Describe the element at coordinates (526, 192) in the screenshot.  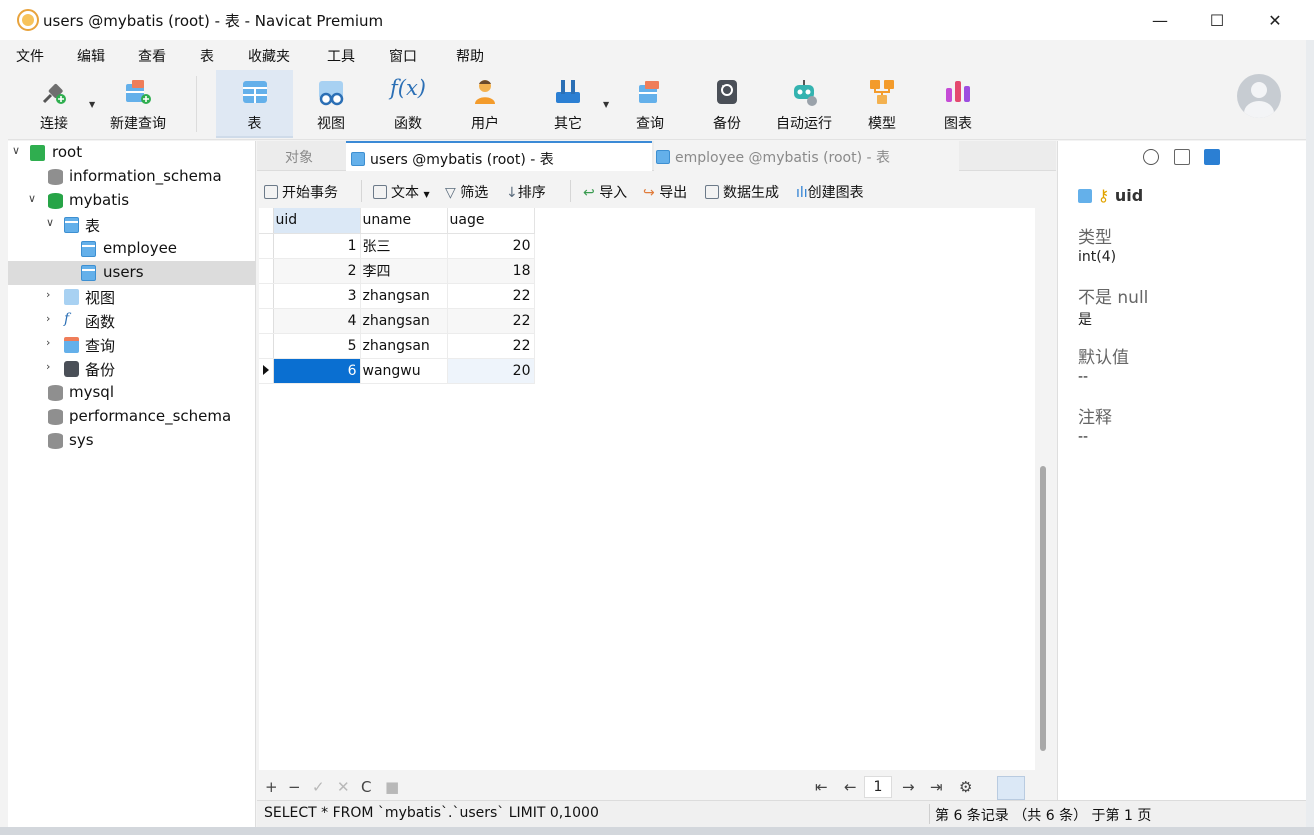
I see `sort-button: ↓排序` at that location.